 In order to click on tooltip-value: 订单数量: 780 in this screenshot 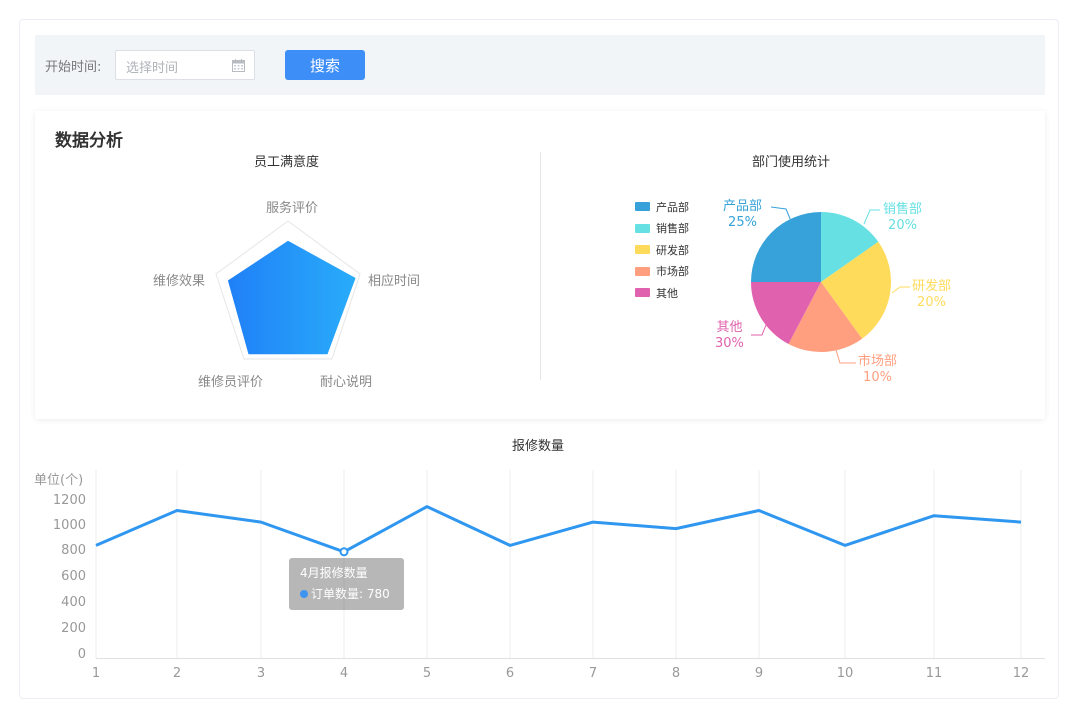, I will do `click(350, 594)`.